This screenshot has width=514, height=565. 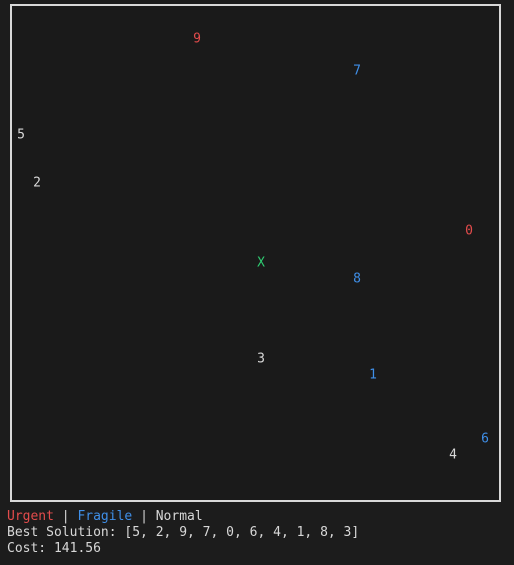 What do you see at coordinates (357, 71) in the screenshot?
I see `delivery-node-7: 7` at bounding box center [357, 71].